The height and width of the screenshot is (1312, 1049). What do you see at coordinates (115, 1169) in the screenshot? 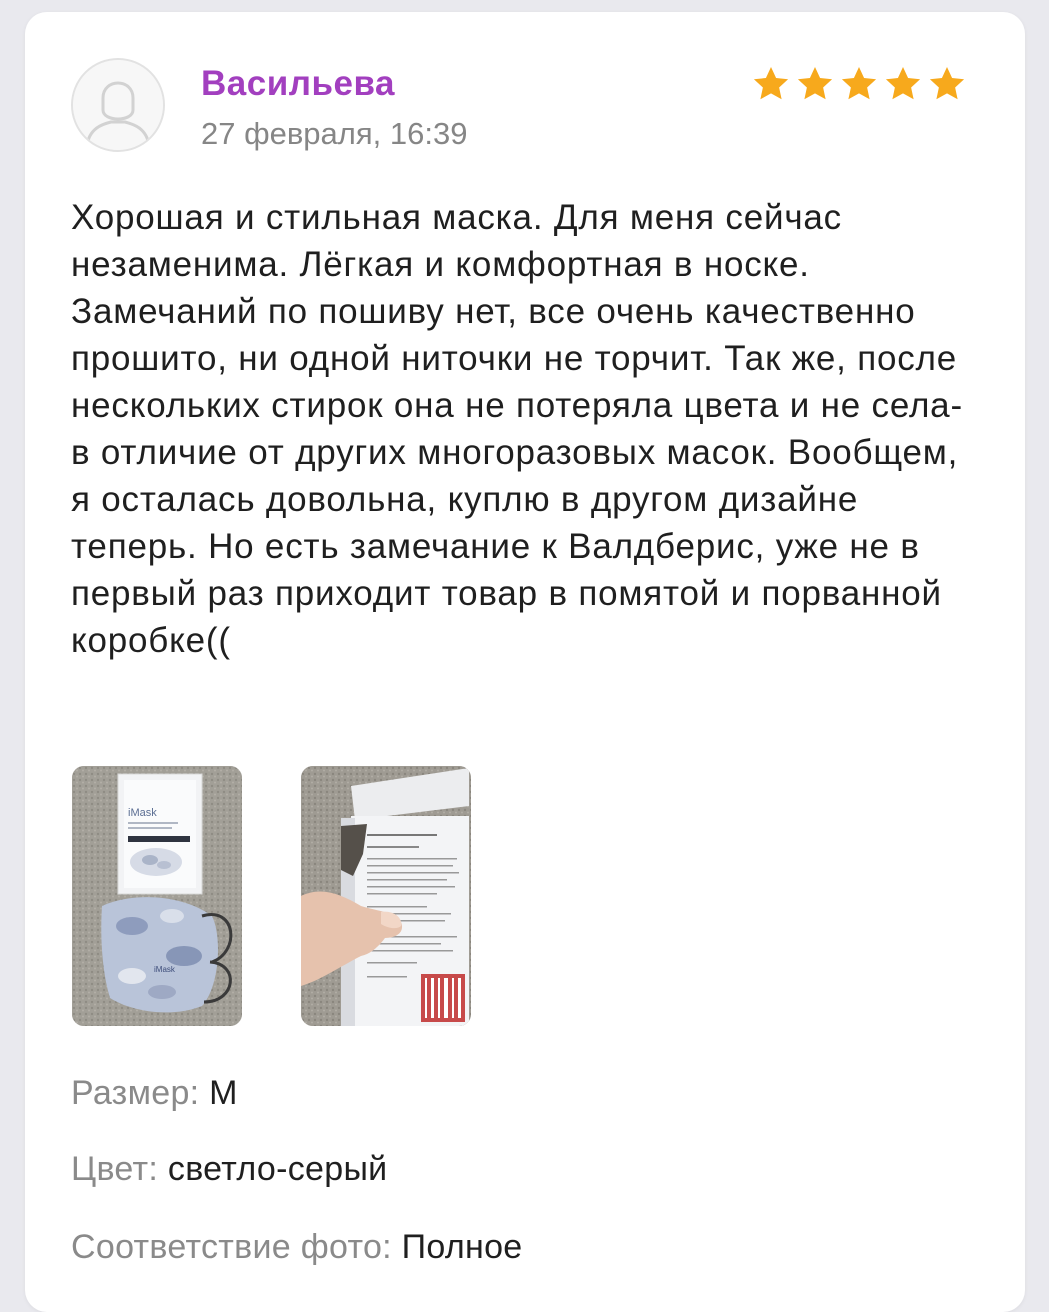
I see `attribute-color-label: Цвет:` at bounding box center [115, 1169].